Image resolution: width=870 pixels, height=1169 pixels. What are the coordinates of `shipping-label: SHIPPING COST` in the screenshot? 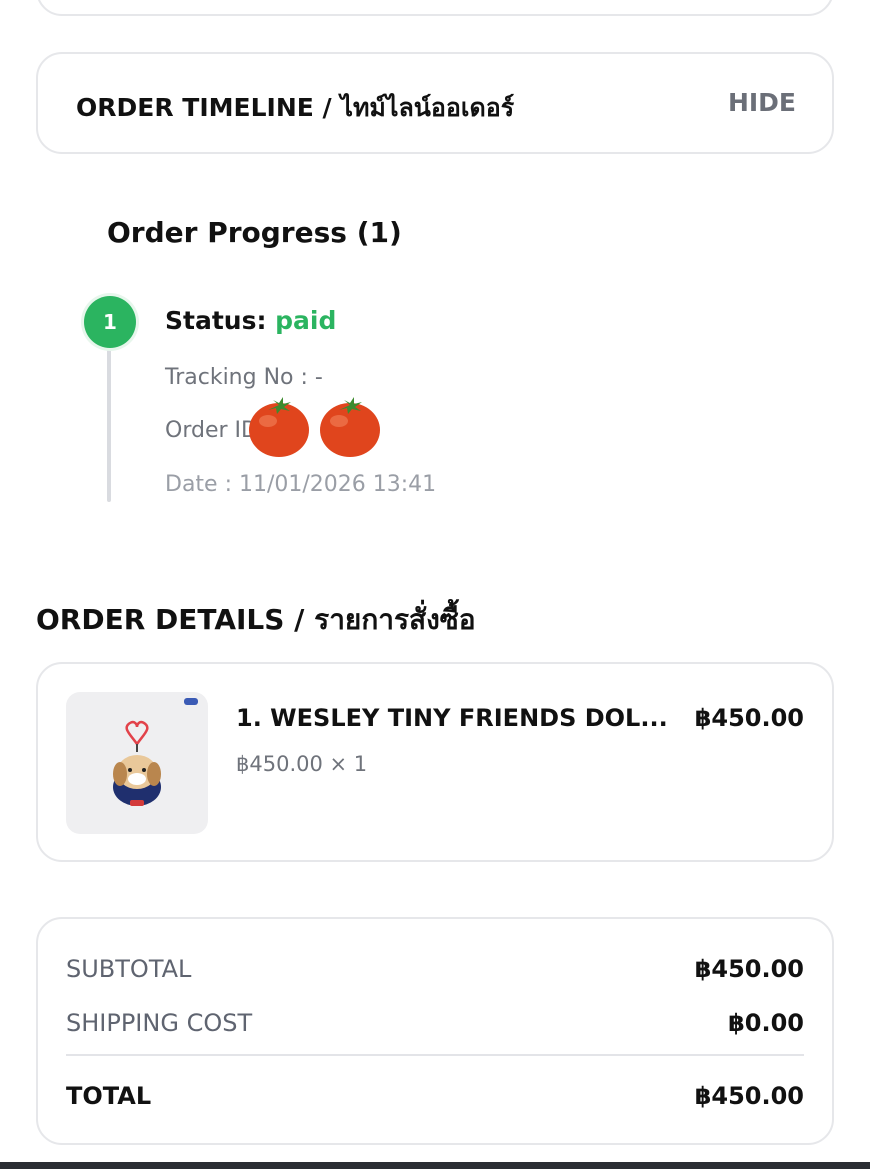 It's located at (159, 1023).